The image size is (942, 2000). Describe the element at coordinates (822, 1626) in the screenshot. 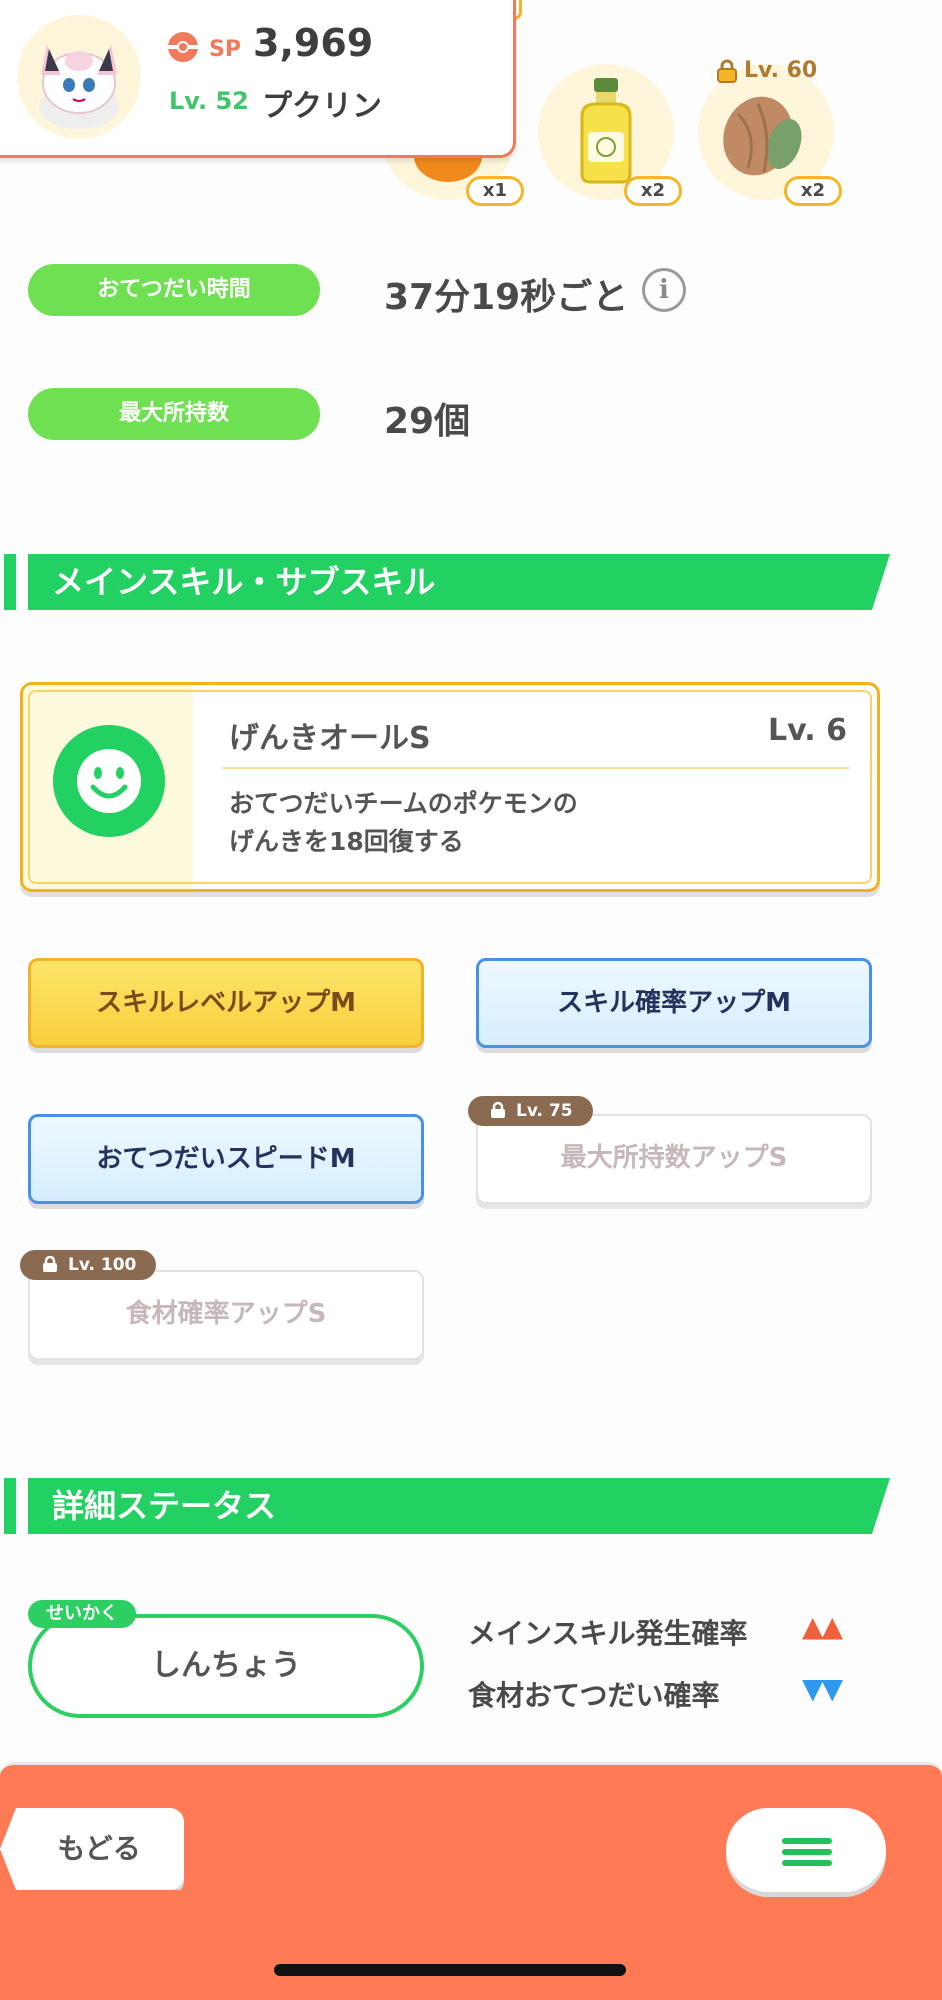

I see `up-arrows-icon: ▲▲` at that location.